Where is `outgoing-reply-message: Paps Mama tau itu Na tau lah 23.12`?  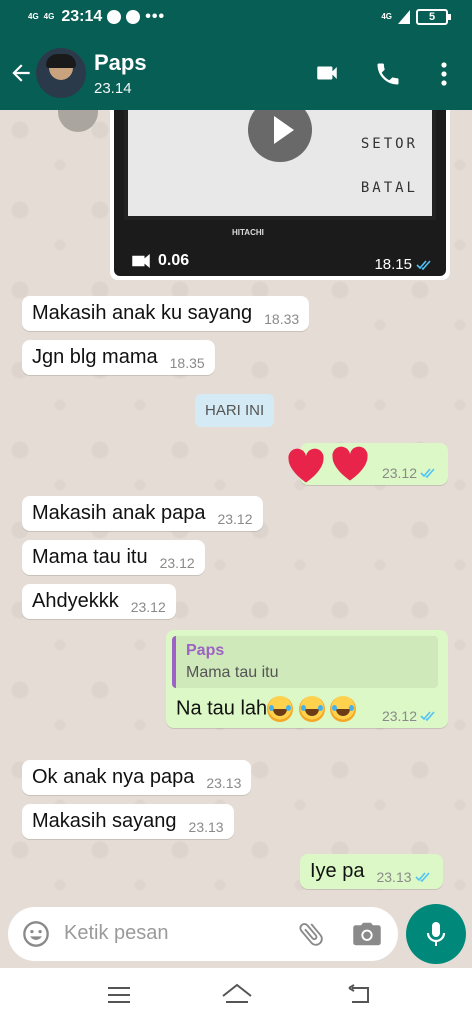 outgoing-reply-message: Paps Mama tau itu Na tau lah 23.12 is located at coordinates (307, 679).